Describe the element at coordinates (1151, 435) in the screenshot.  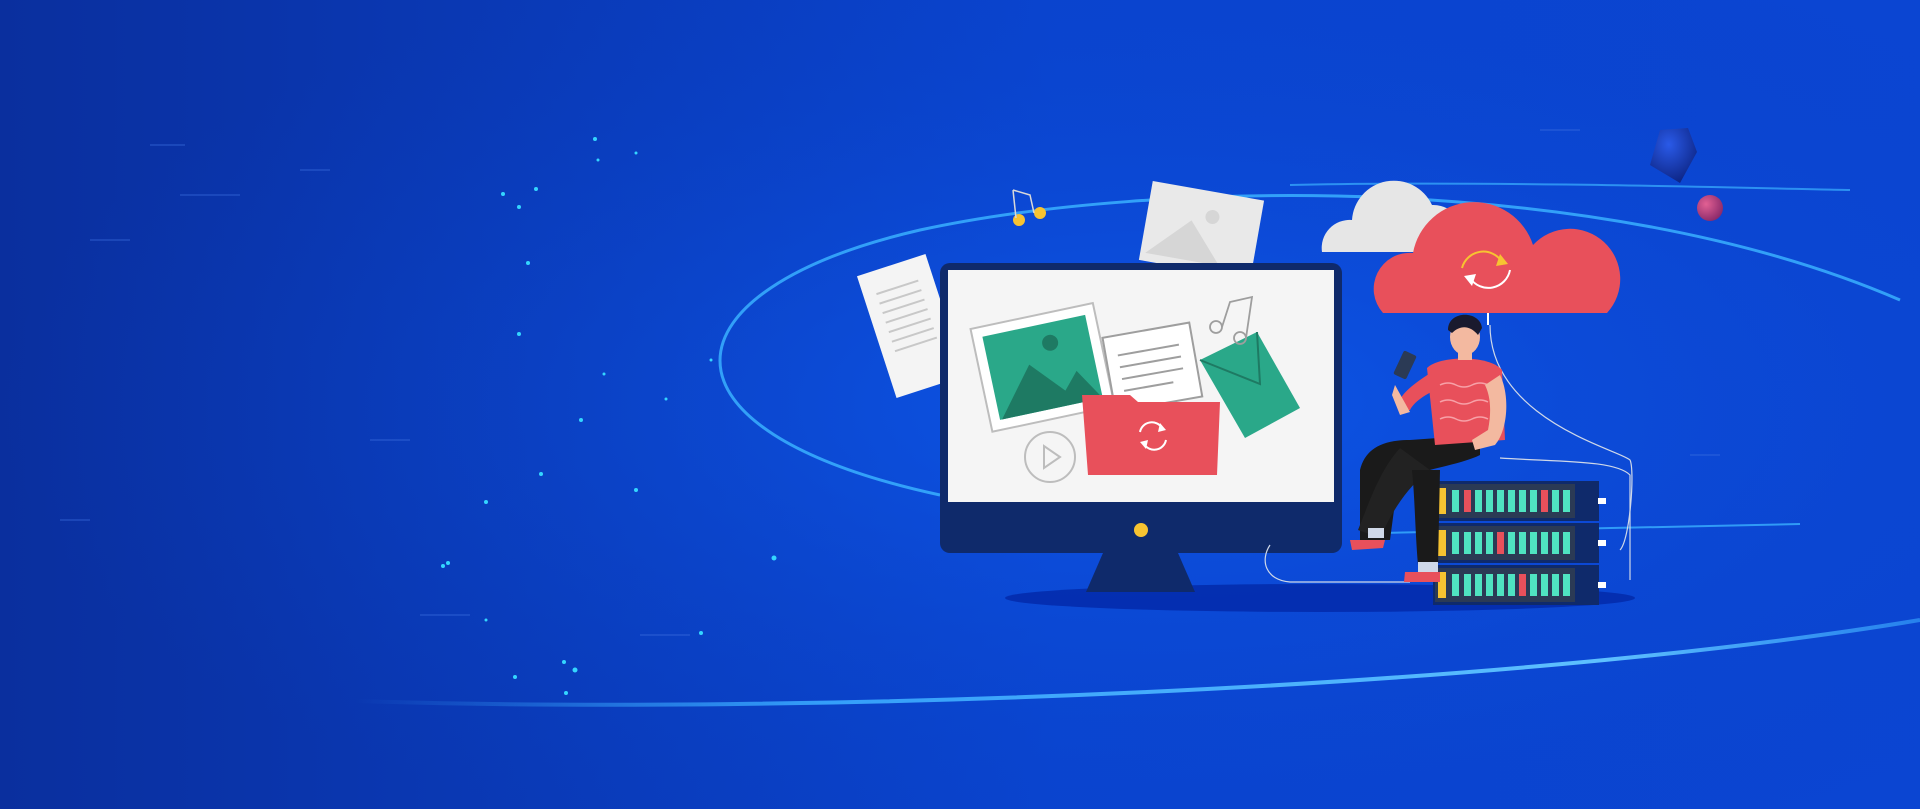
I see `folder-sync-icon` at that location.